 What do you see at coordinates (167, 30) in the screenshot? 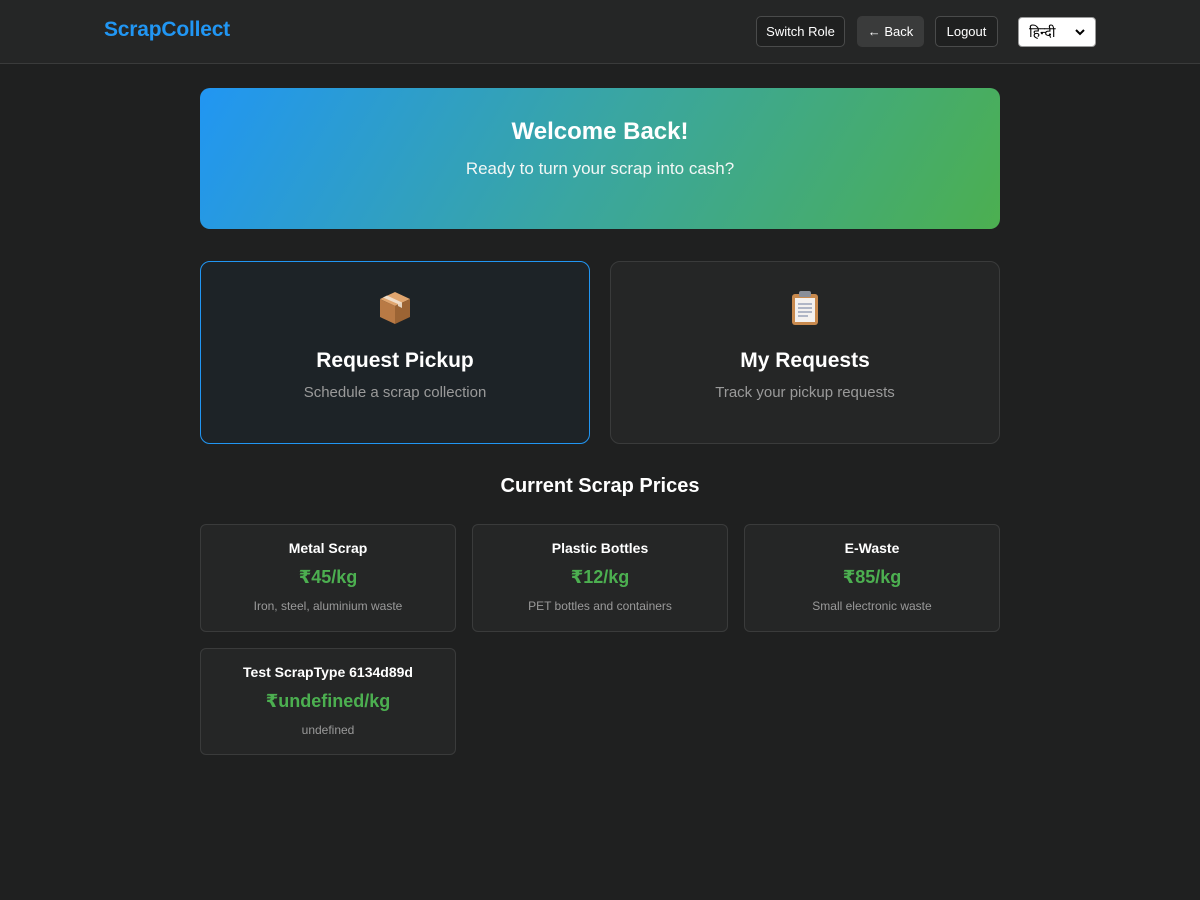
I see `brand-logo: ScrapCollect` at bounding box center [167, 30].